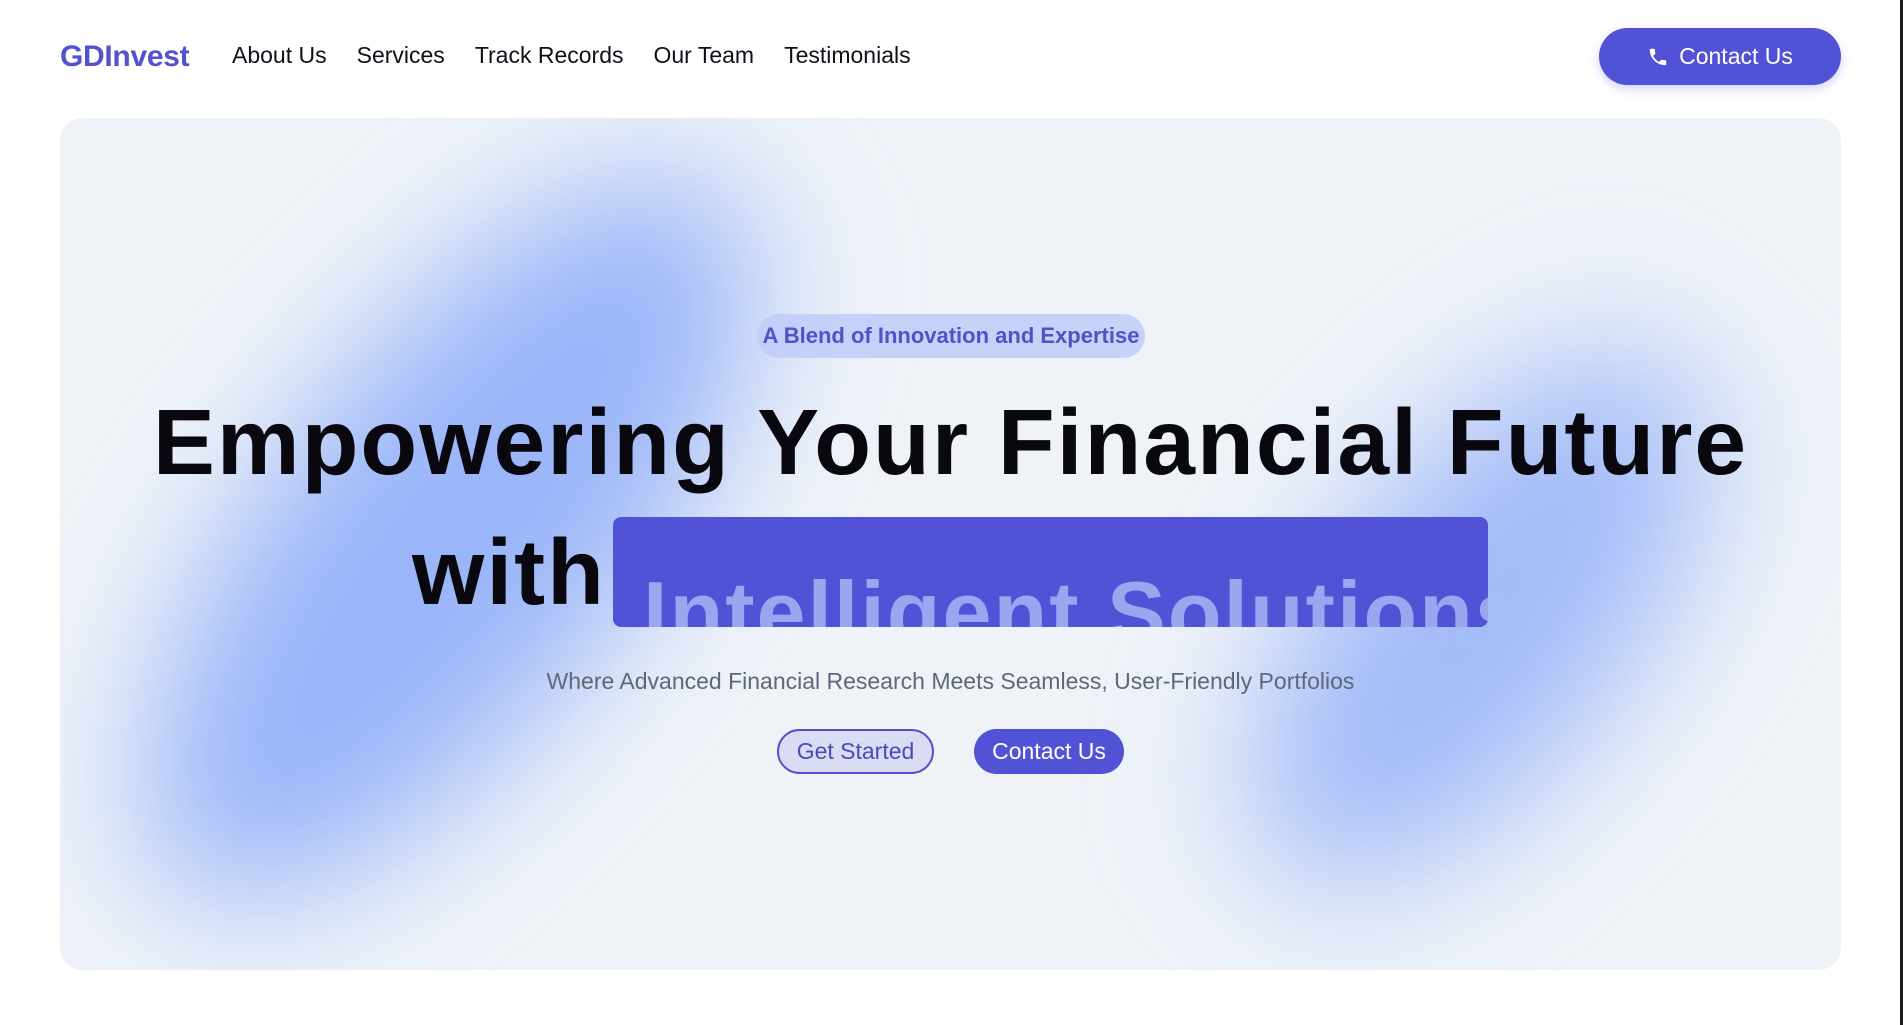 The width and height of the screenshot is (1903, 1025). I want to click on header-contact-button: Contact Us, so click(1720, 56).